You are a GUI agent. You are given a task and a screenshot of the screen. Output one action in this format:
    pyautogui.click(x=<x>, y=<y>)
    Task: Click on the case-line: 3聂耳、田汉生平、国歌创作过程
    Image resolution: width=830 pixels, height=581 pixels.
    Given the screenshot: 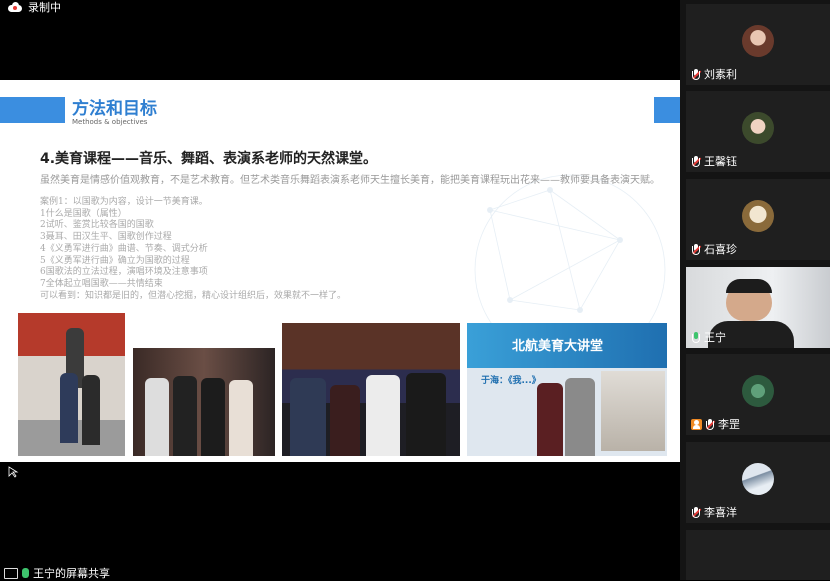 What is the action you would take?
    pyautogui.click(x=106, y=237)
    